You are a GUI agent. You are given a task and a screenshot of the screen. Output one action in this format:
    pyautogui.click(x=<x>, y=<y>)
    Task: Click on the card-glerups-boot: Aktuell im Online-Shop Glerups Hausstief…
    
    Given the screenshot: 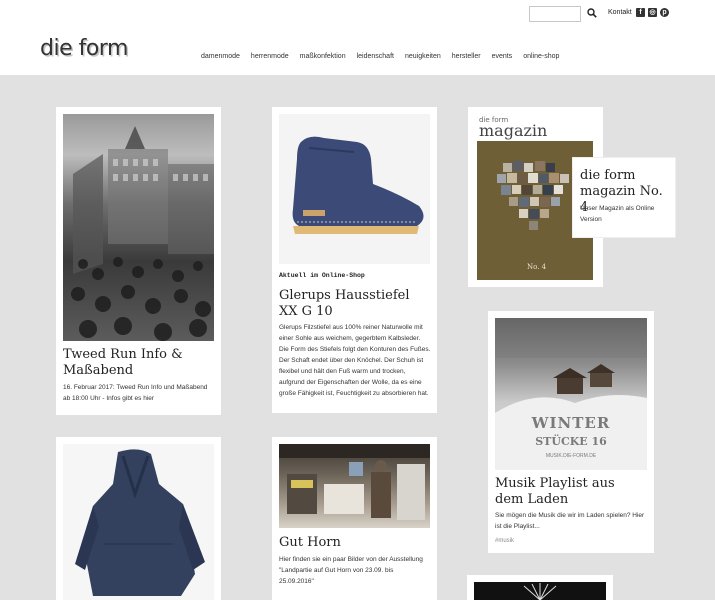 What is the action you would take?
    pyautogui.click(x=354, y=260)
    